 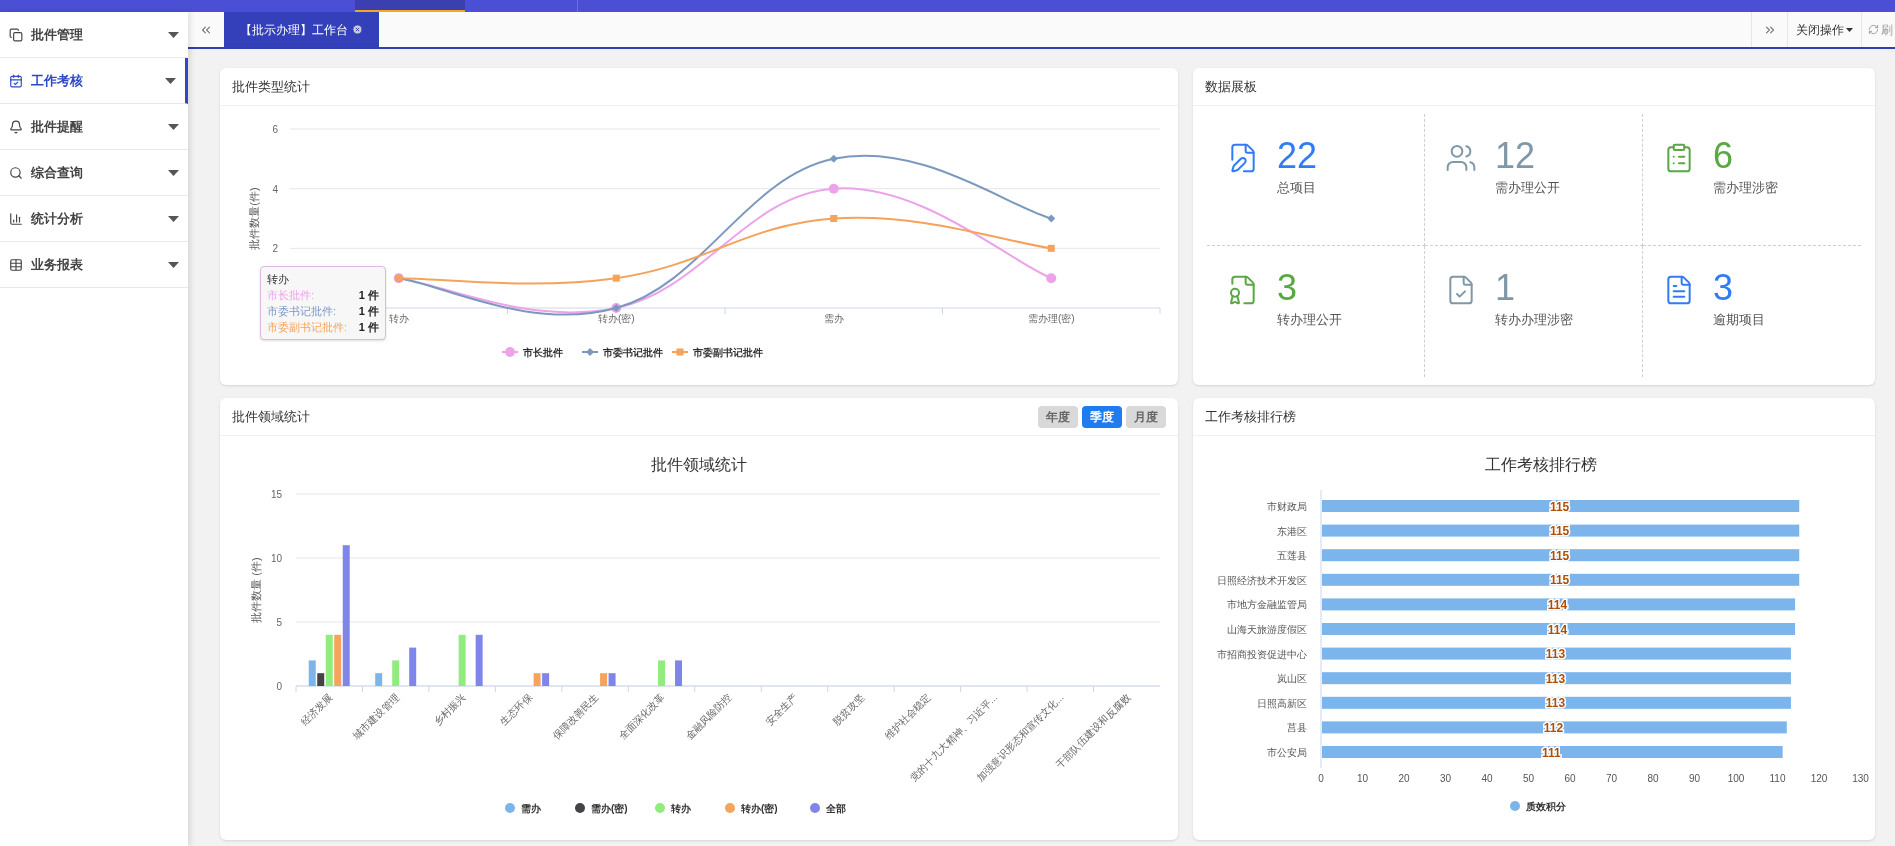 I want to click on axis-label: 维护社会稳定, so click(x=907, y=716).